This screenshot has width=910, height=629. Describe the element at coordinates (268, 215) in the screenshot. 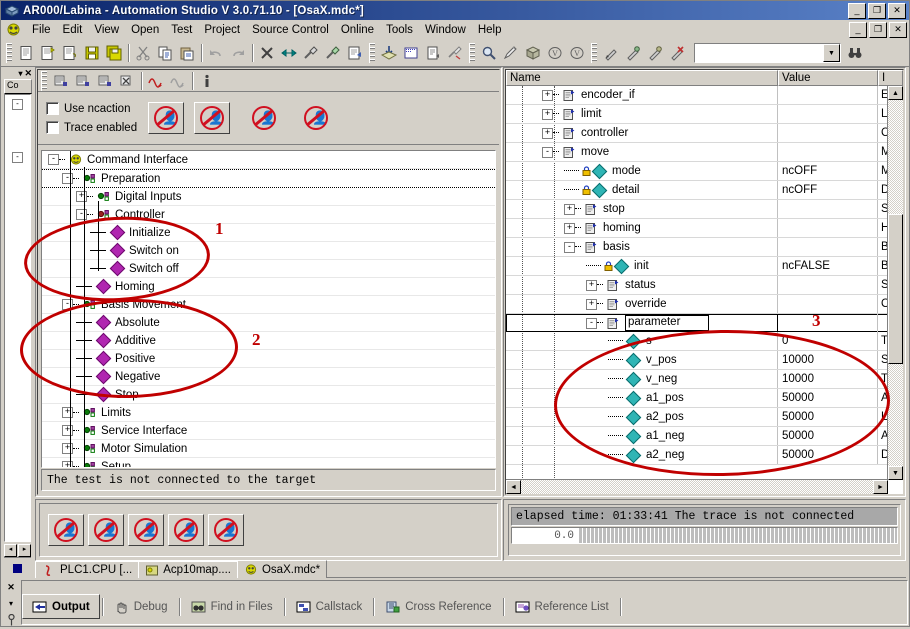

I see `tree-row: - Controller` at that location.